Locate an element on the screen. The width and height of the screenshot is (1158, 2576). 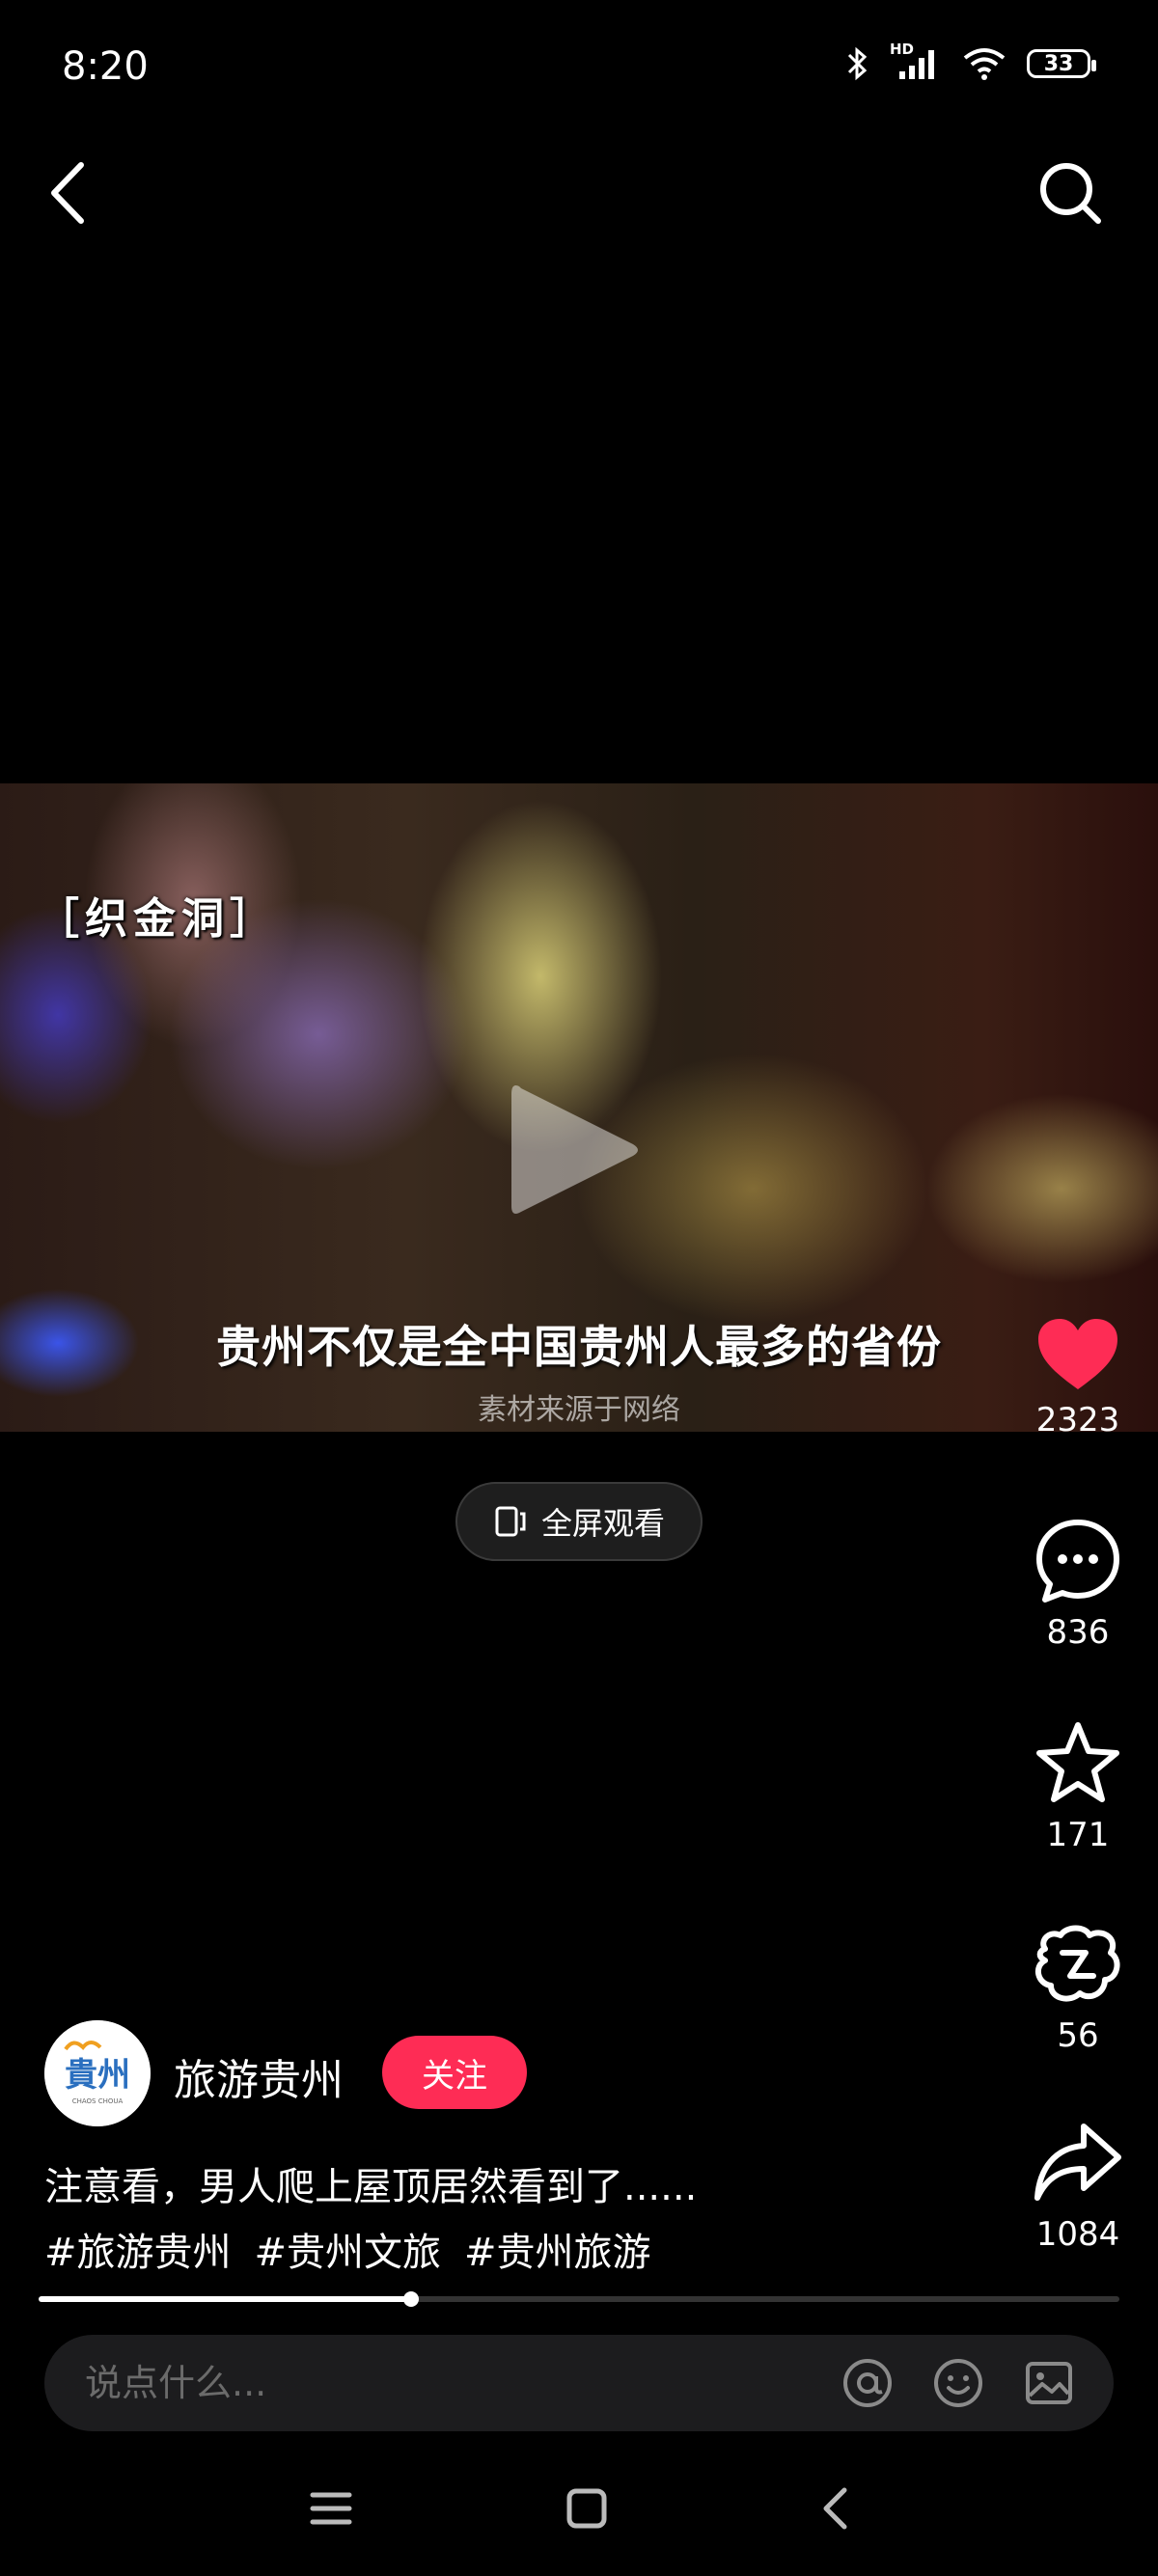
search-icon is located at coordinates (1070, 193).